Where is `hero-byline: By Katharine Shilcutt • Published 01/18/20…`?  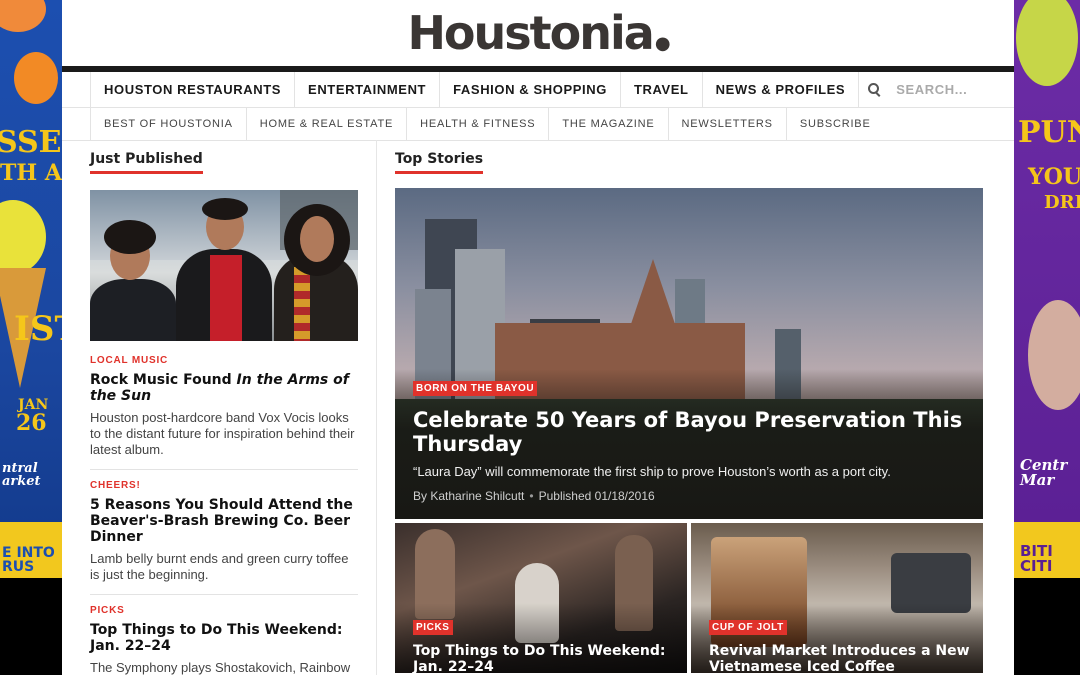
hero-byline: By Katharine Shilcutt • Published 01/18/20… is located at coordinates (689, 496).